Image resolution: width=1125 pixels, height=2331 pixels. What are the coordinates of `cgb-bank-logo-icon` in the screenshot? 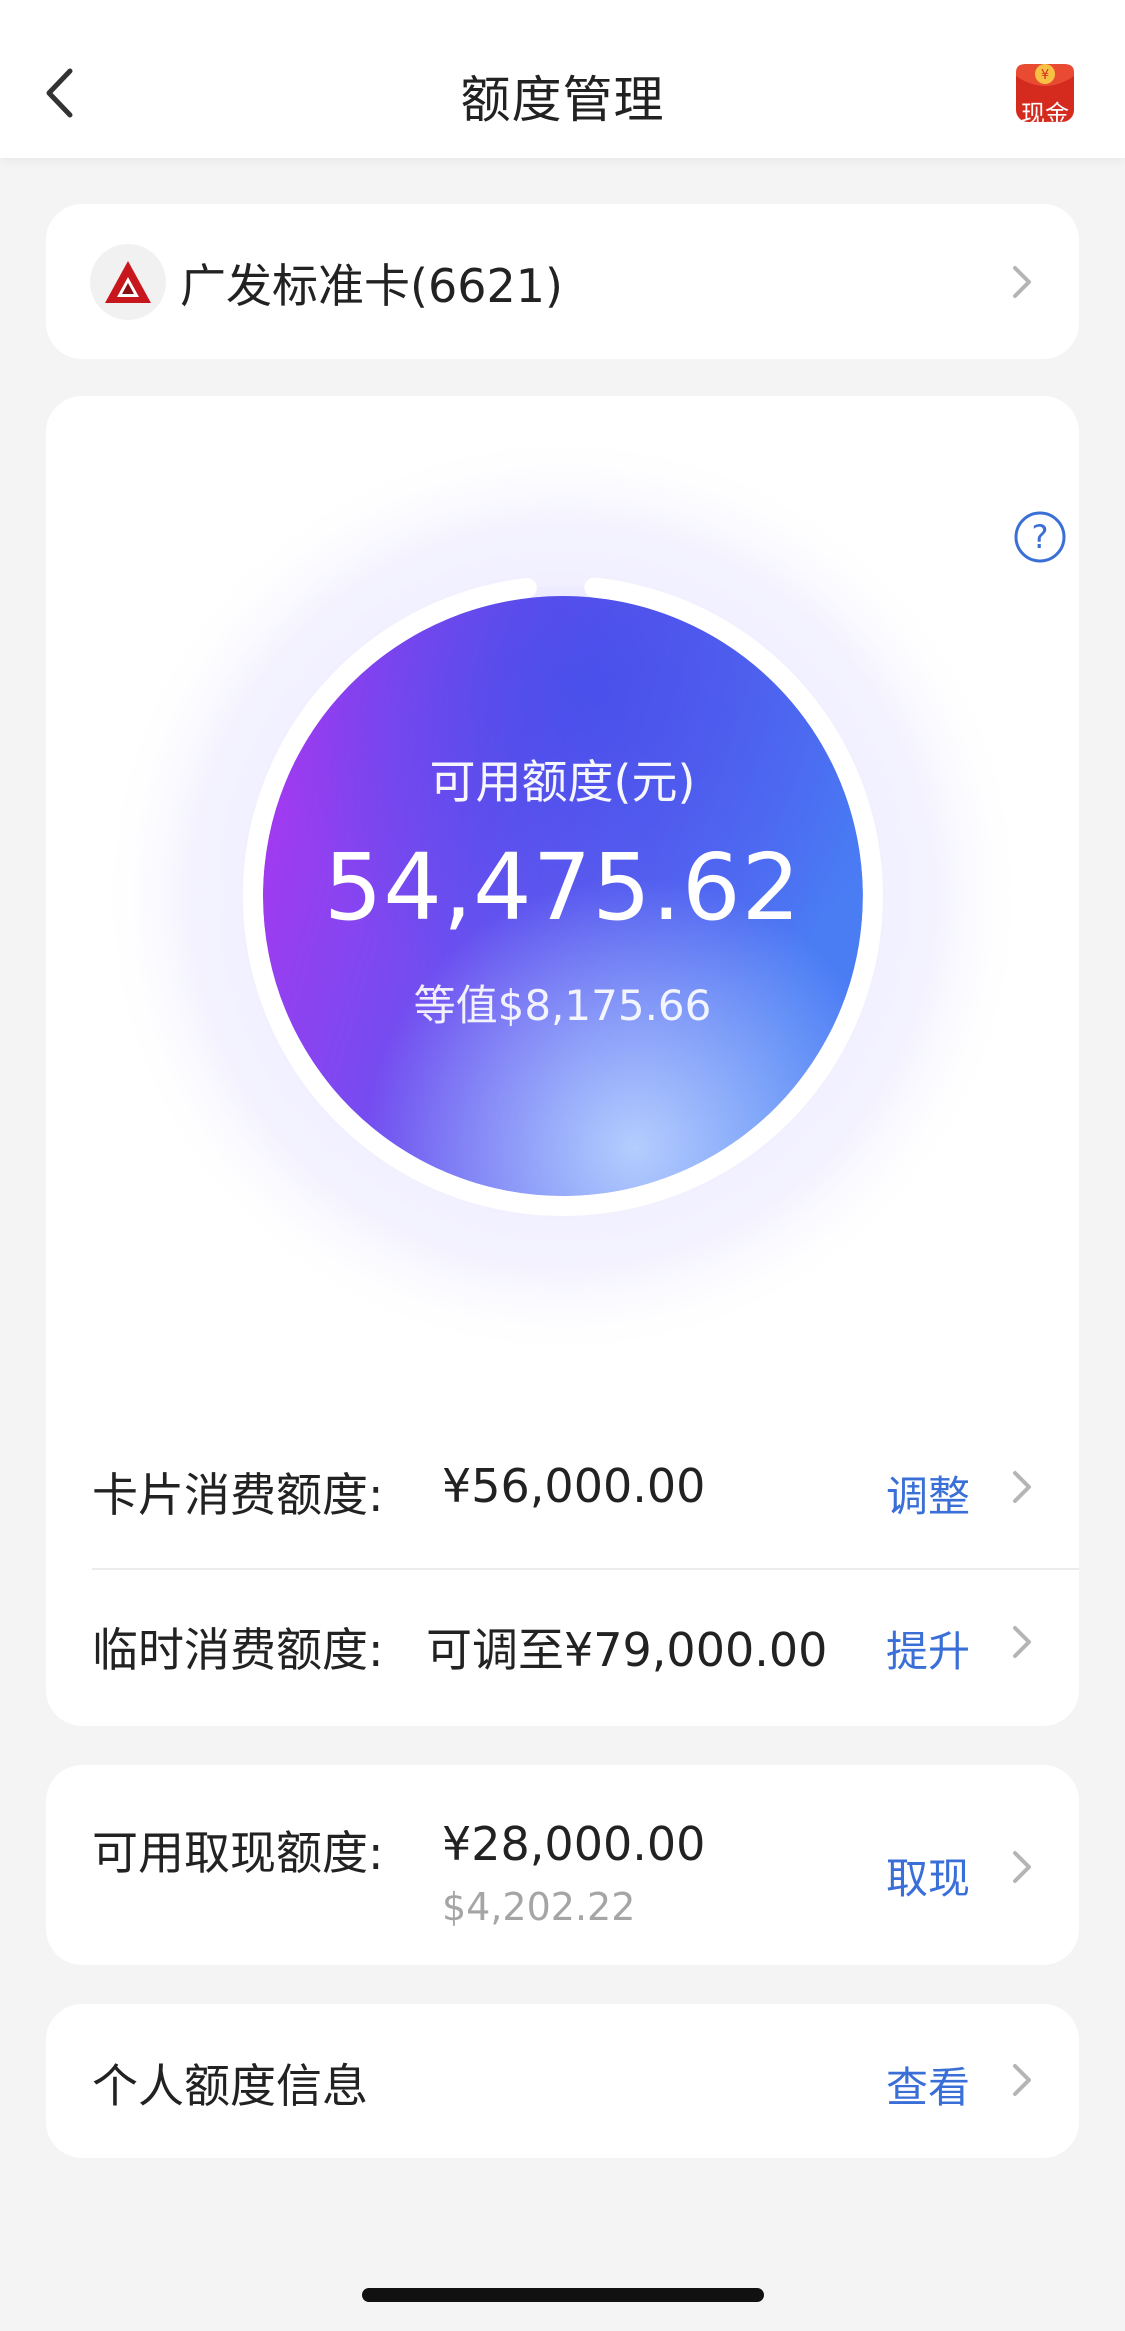 It's located at (128, 282).